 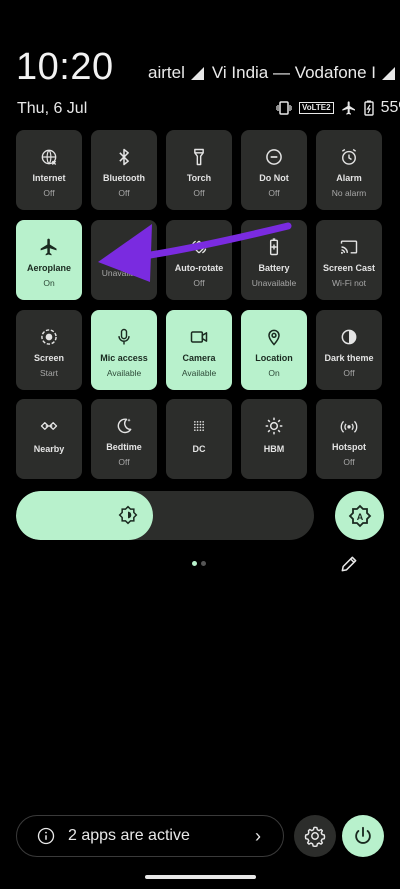 I want to click on tile-screen-cast: Screen Cast Wi-Fi not, so click(x=349, y=260).